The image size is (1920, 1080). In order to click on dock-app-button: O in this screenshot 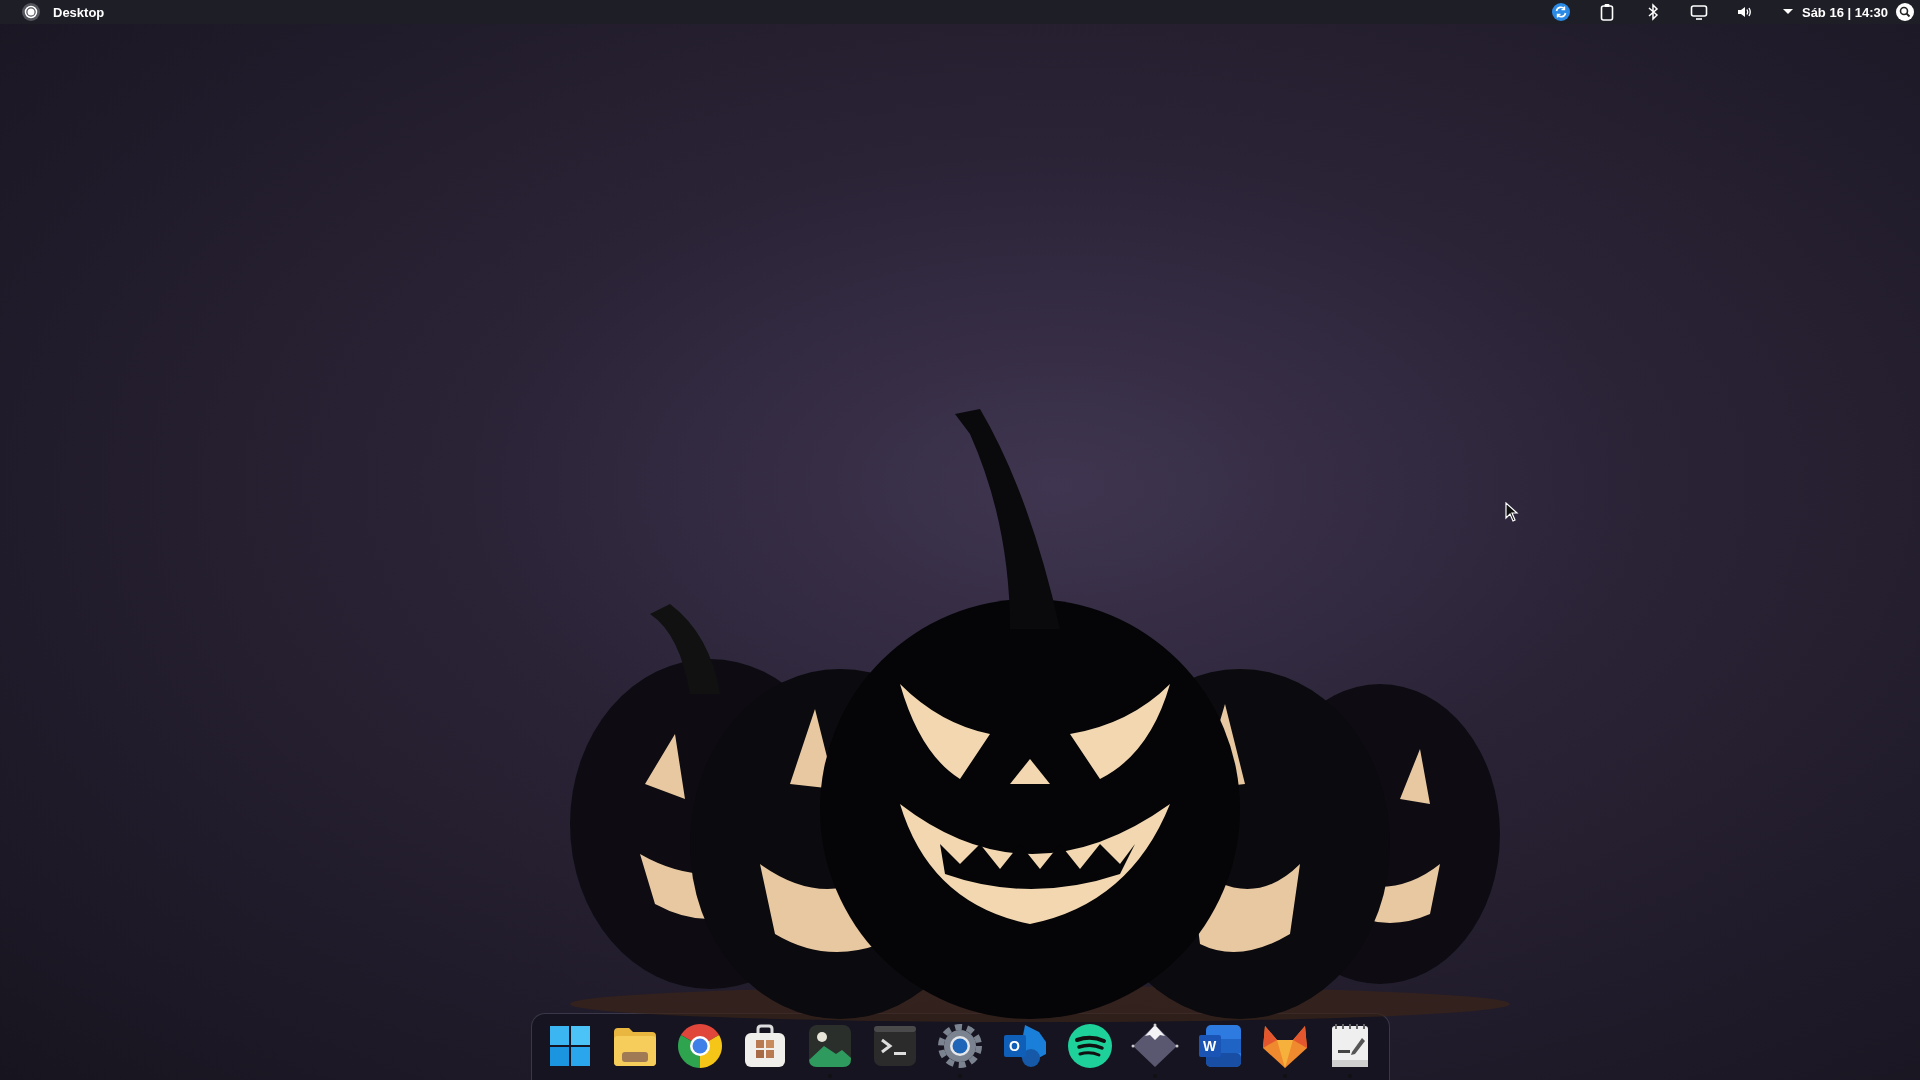, I will do `click(1024, 1050)`.